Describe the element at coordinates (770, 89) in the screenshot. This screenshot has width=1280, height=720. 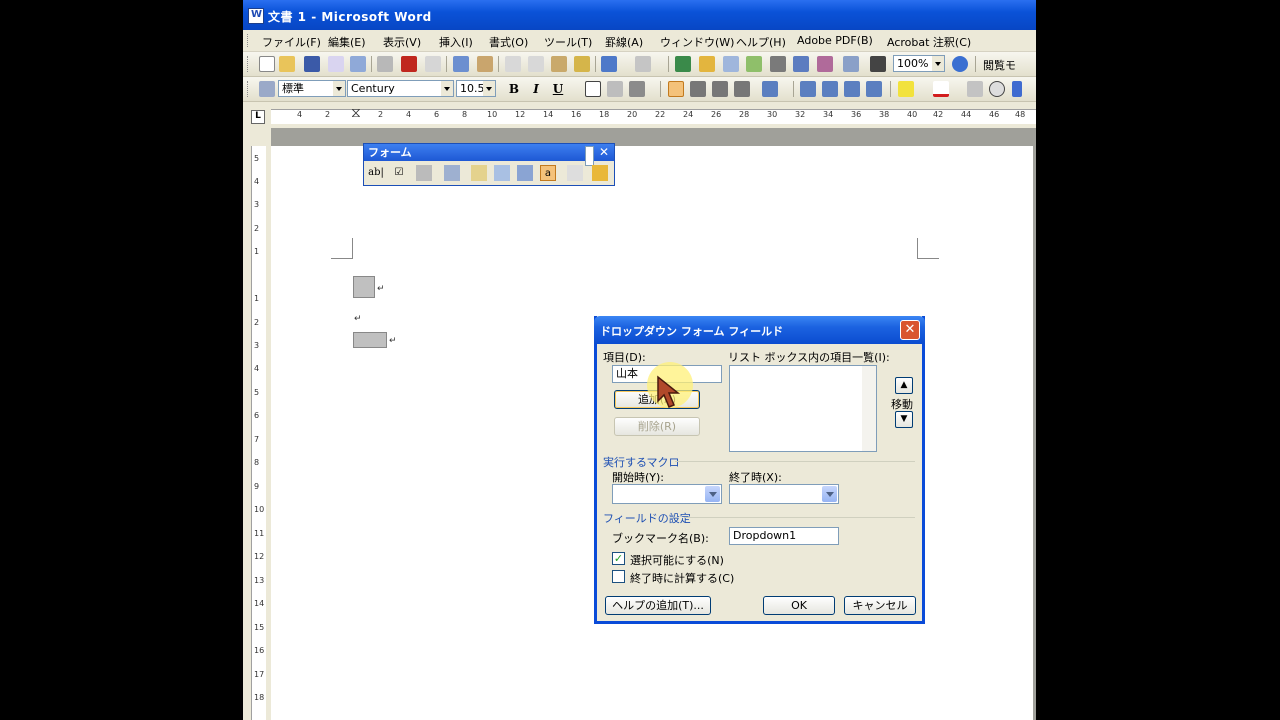
I see `line-spacing-icon` at that location.